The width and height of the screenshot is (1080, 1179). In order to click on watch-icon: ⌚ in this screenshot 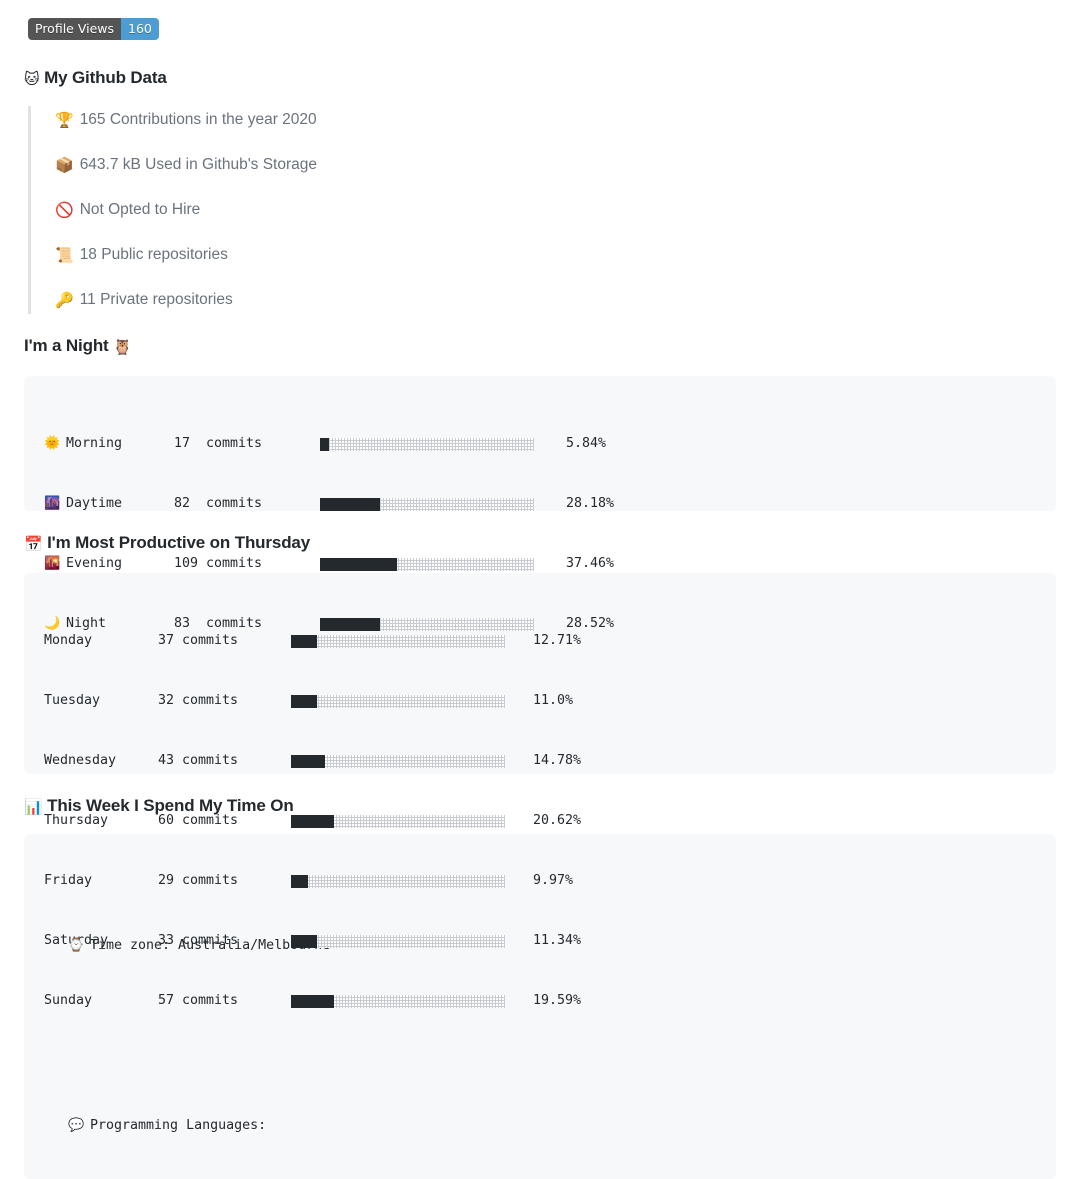, I will do `click(76, 945)`.